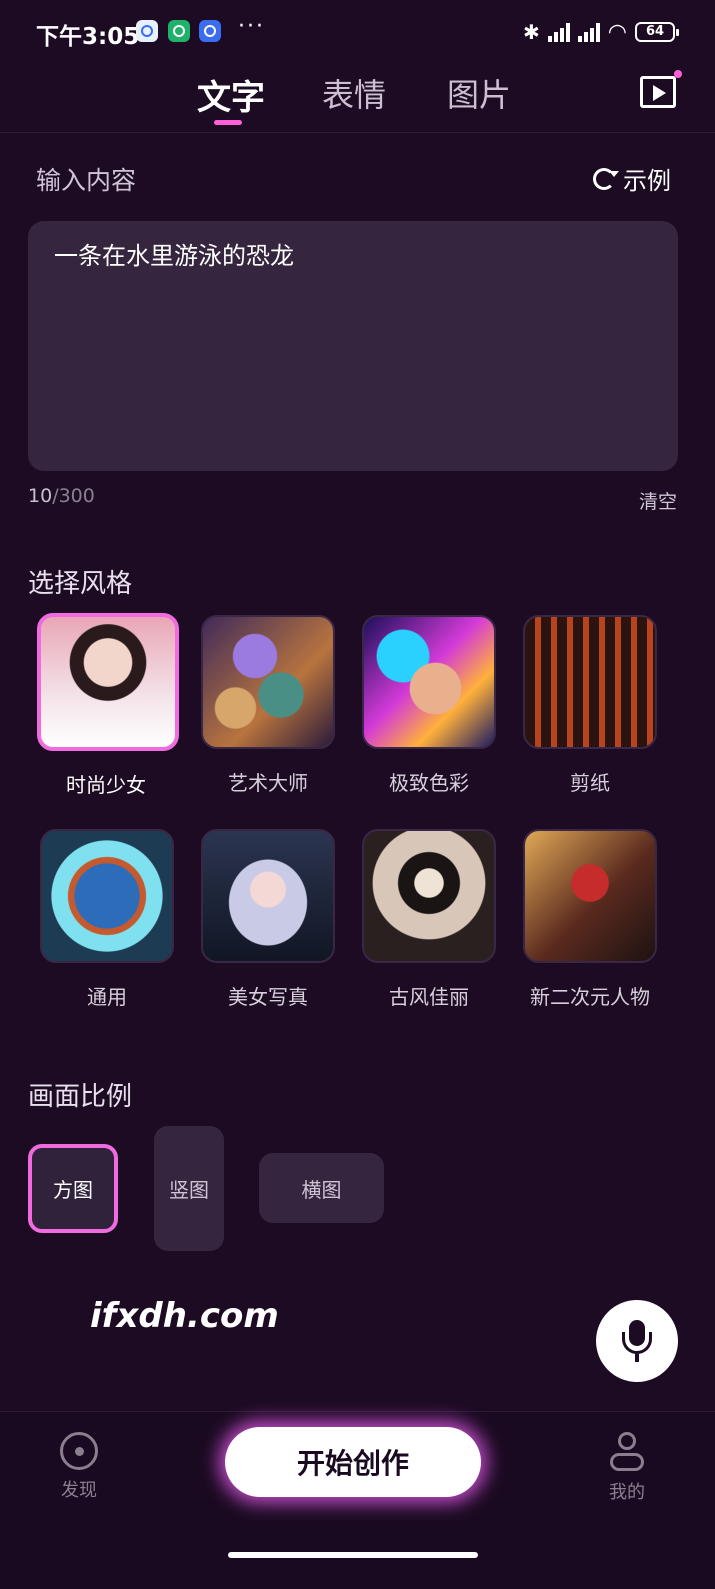 This screenshot has width=715, height=1589. I want to click on tab-emoji: 表情, so click(354, 93).